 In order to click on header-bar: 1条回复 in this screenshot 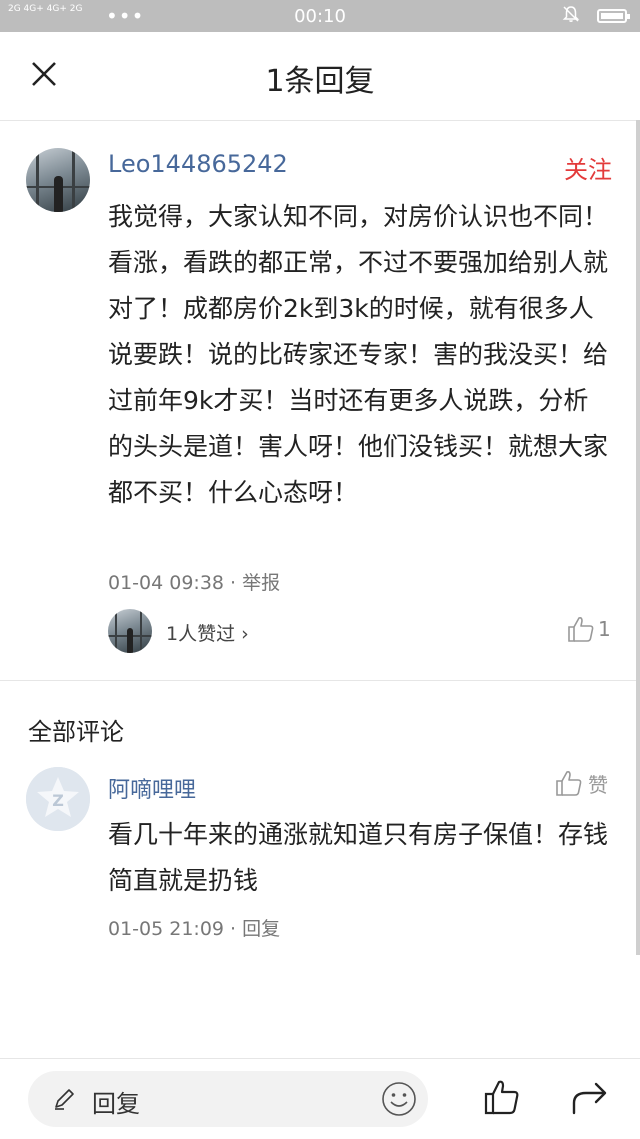, I will do `click(320, 76)`.